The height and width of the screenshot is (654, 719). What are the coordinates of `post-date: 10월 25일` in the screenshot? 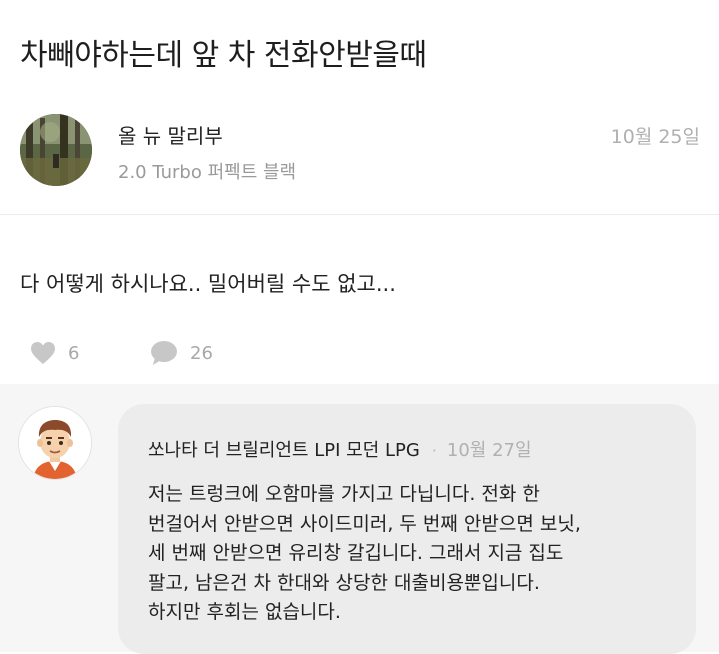 It's located at (655, 137).